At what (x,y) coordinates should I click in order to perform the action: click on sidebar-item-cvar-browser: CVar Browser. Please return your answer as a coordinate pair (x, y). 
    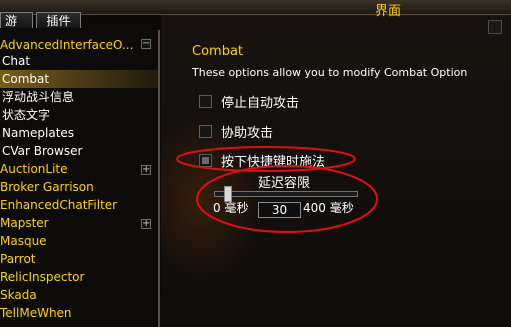
    Looking at the image, I should click on (42, 151).